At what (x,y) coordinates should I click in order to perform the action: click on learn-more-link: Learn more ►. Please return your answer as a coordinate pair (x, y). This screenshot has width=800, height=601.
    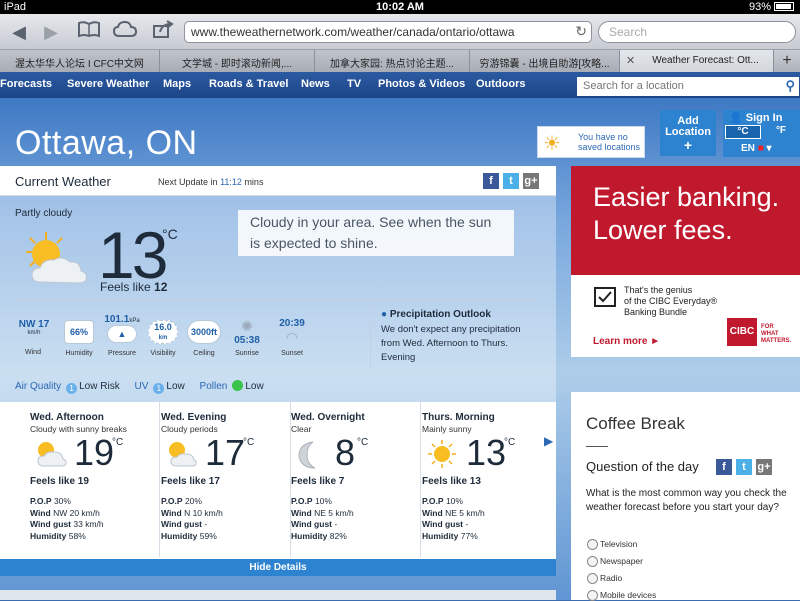
    Looking at the image, I should click on (626, 341).